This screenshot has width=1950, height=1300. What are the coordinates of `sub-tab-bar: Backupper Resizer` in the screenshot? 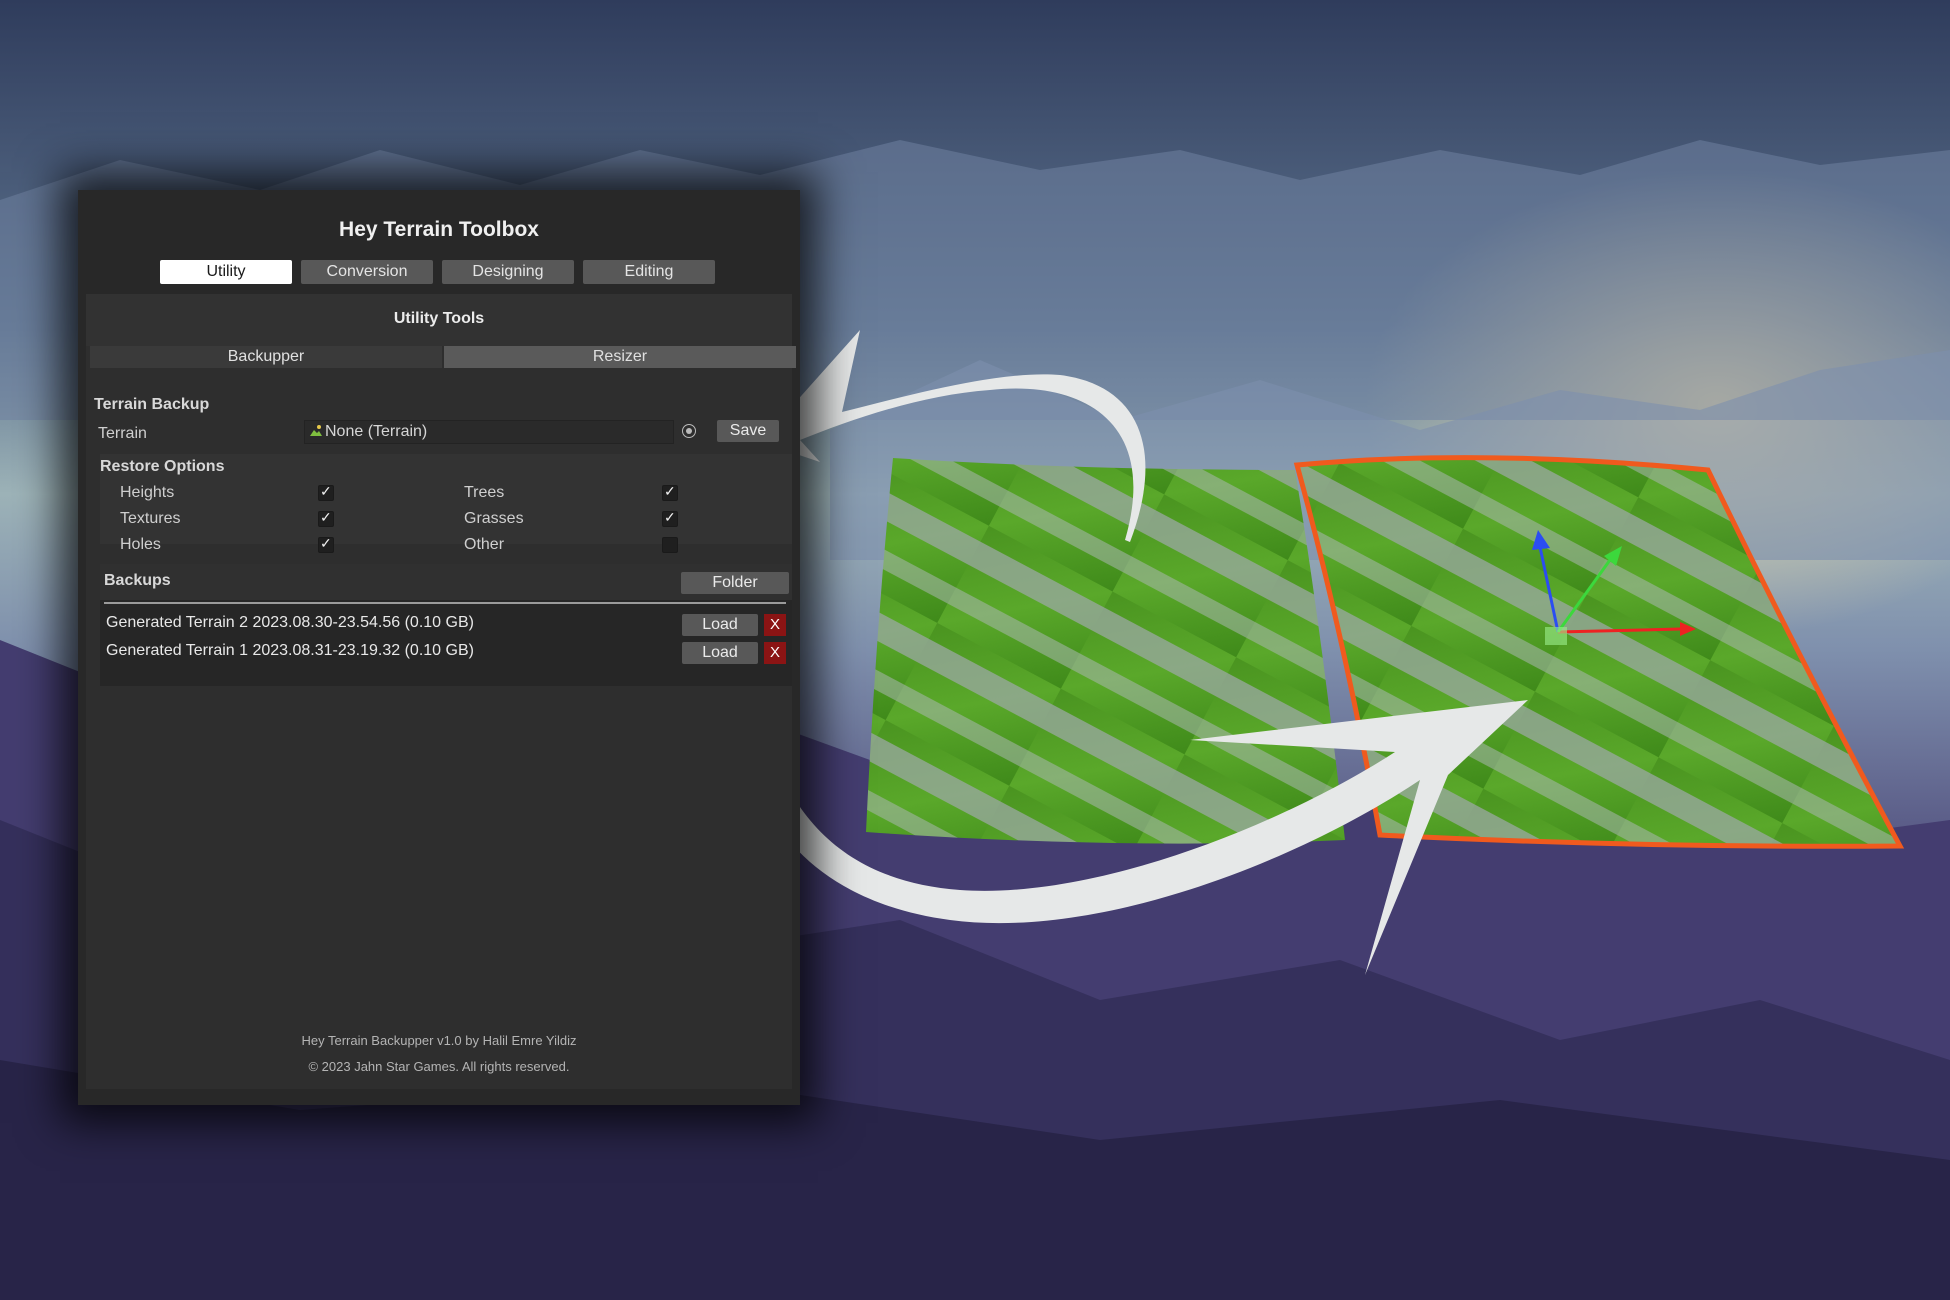 It's located at (443, 357).